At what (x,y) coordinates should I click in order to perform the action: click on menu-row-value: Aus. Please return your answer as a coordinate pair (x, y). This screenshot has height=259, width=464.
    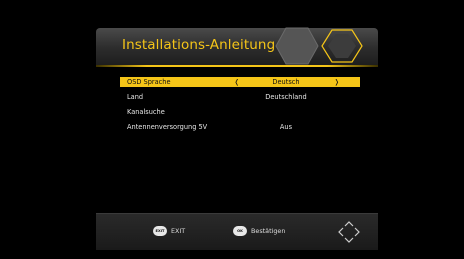
    Looking at the image, I should click on (286, 127).